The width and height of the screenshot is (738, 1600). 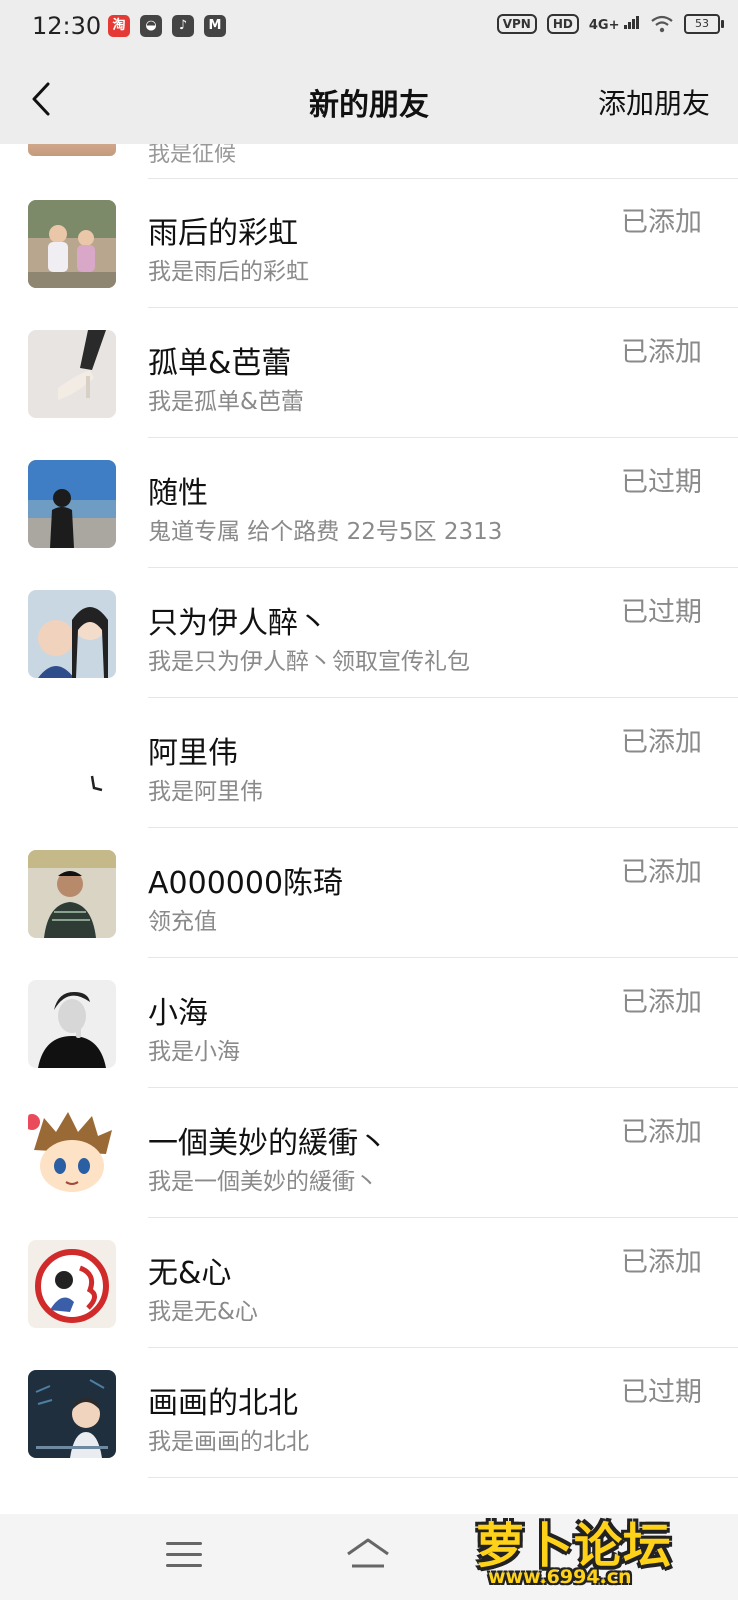 I want to click on contact-row: 小海我是小海 已添加, so click(x=369, y=1023).